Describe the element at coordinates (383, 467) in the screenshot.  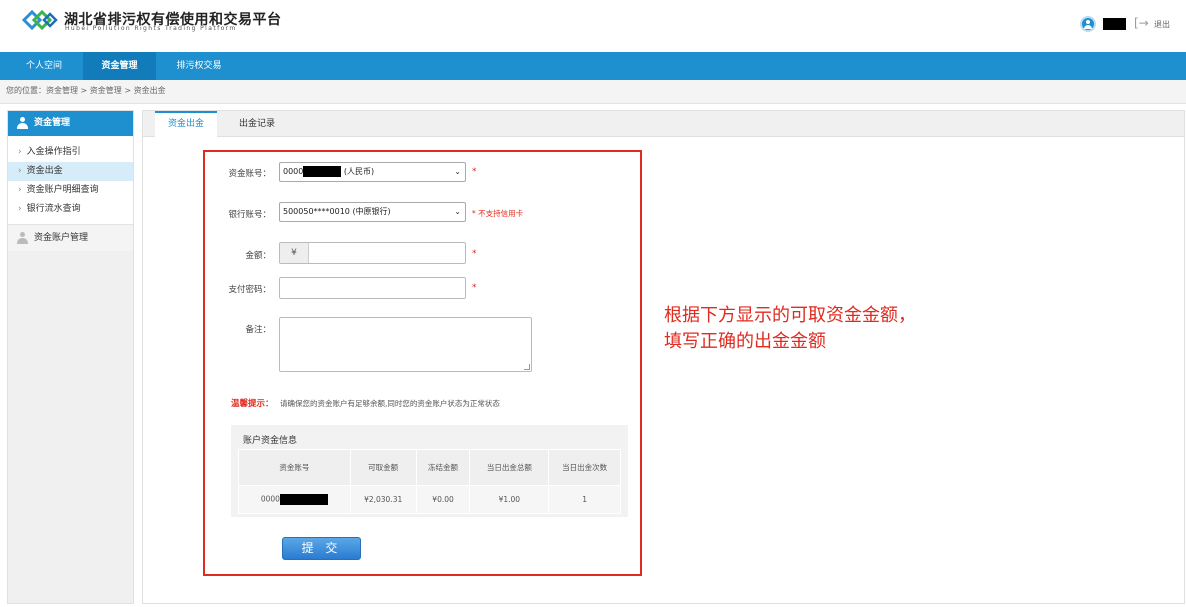
I see `column-header: 可取金额` at that location.